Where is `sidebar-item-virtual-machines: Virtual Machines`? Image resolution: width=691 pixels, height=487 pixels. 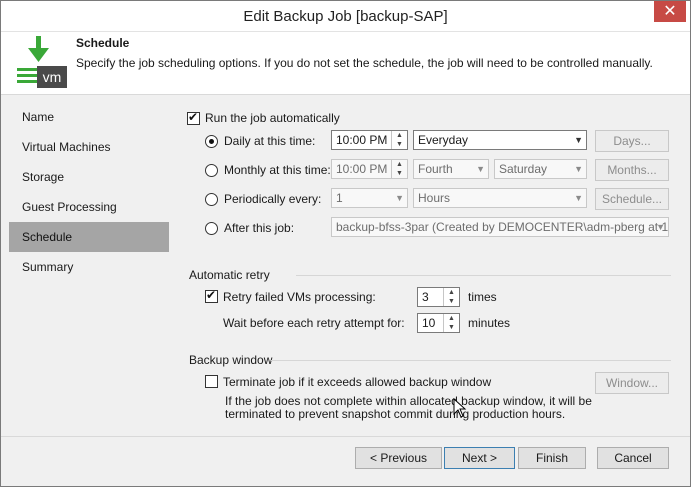
sidebar-item-virtual-machines: Virtual Machines is located at coordinates (89, 147).